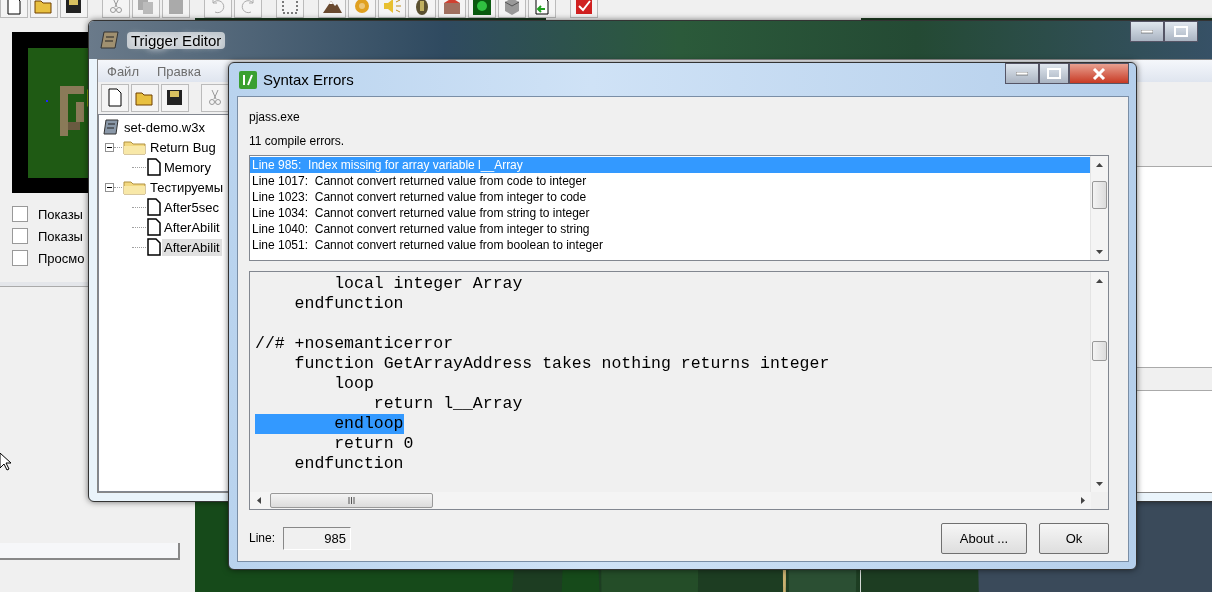 The image size is (1212, 592). What do you see at coordinates (297, 141) in the screenshot?
I see `error-count: 11 compile errors.` at bounding box center [297, 141].